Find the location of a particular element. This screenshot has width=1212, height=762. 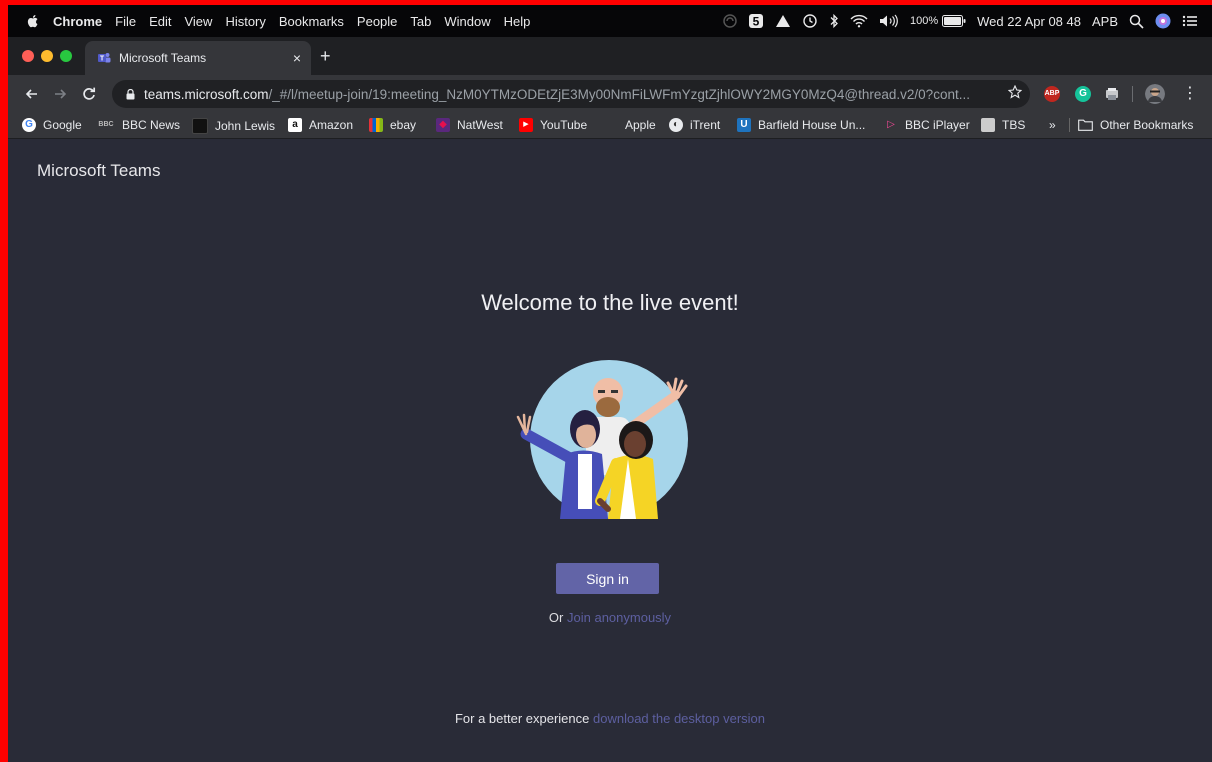

extension-printer-icon is located at coordinates (1112, 94).